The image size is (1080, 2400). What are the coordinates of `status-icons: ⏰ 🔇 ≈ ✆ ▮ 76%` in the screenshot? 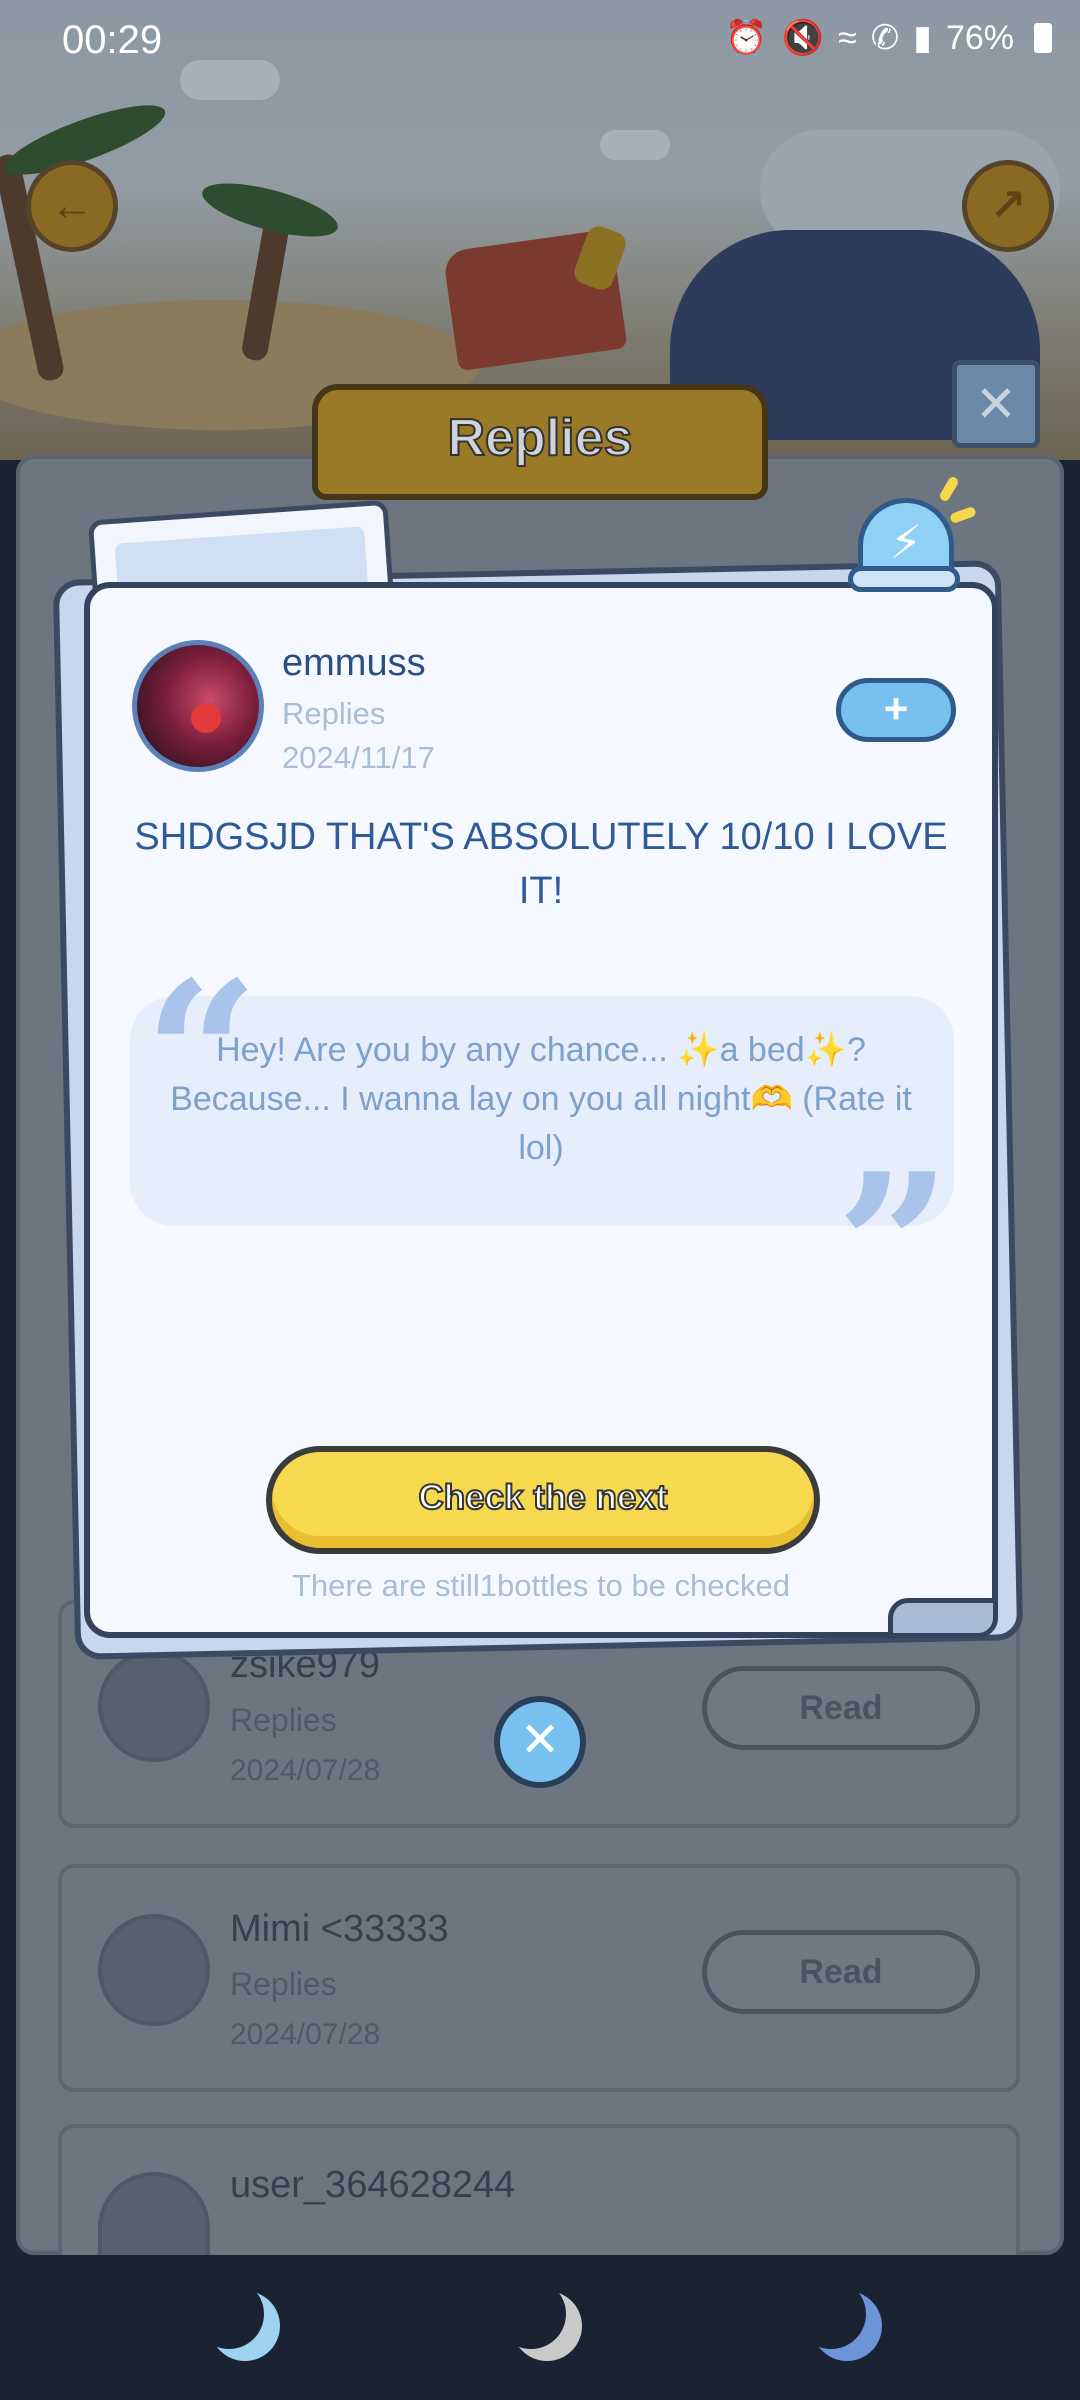 It's located at (888, 38).